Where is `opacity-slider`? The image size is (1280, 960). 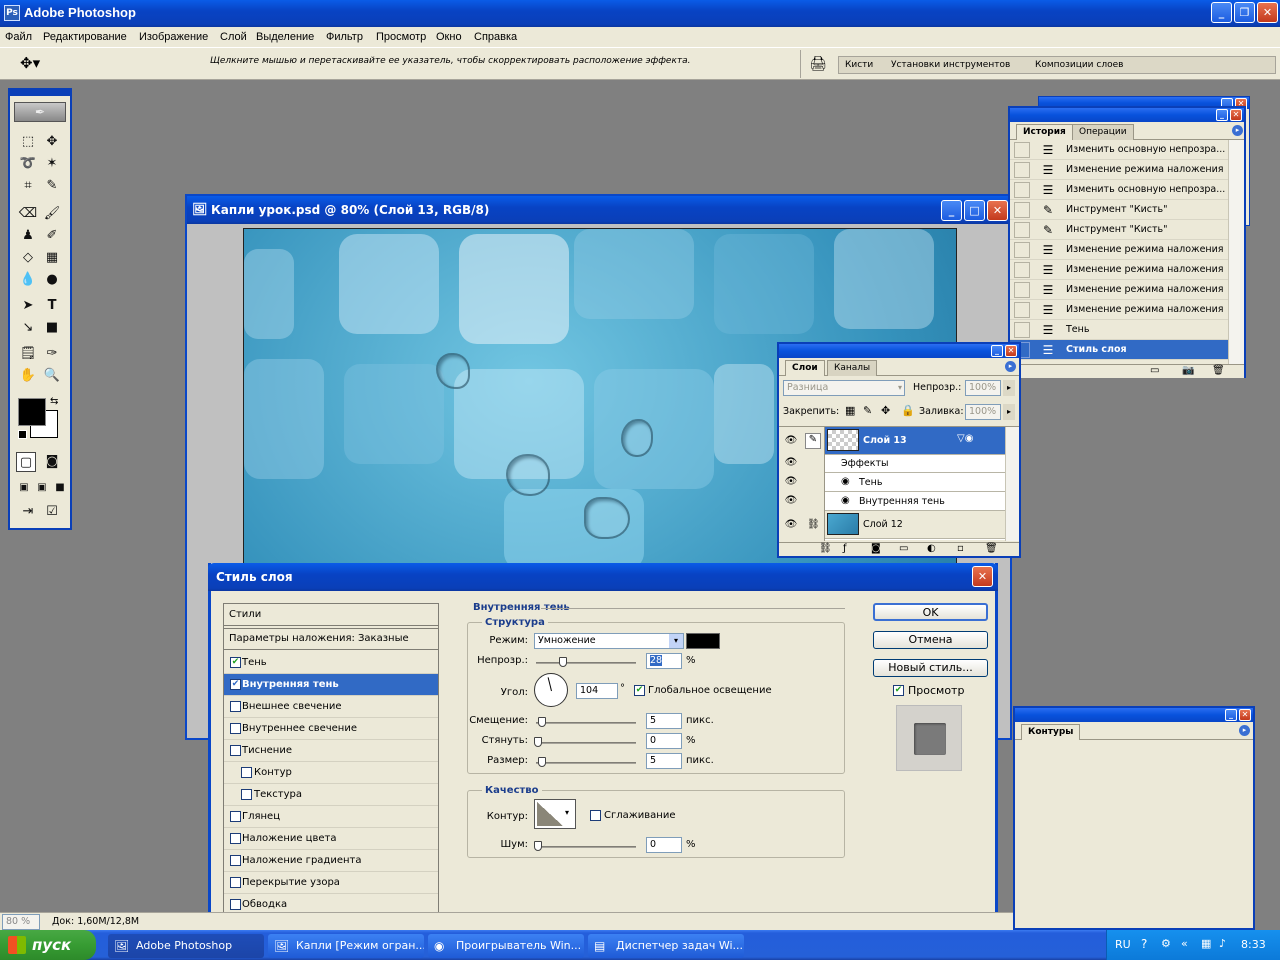 opacity-slider is located at coordinates (586, 663).